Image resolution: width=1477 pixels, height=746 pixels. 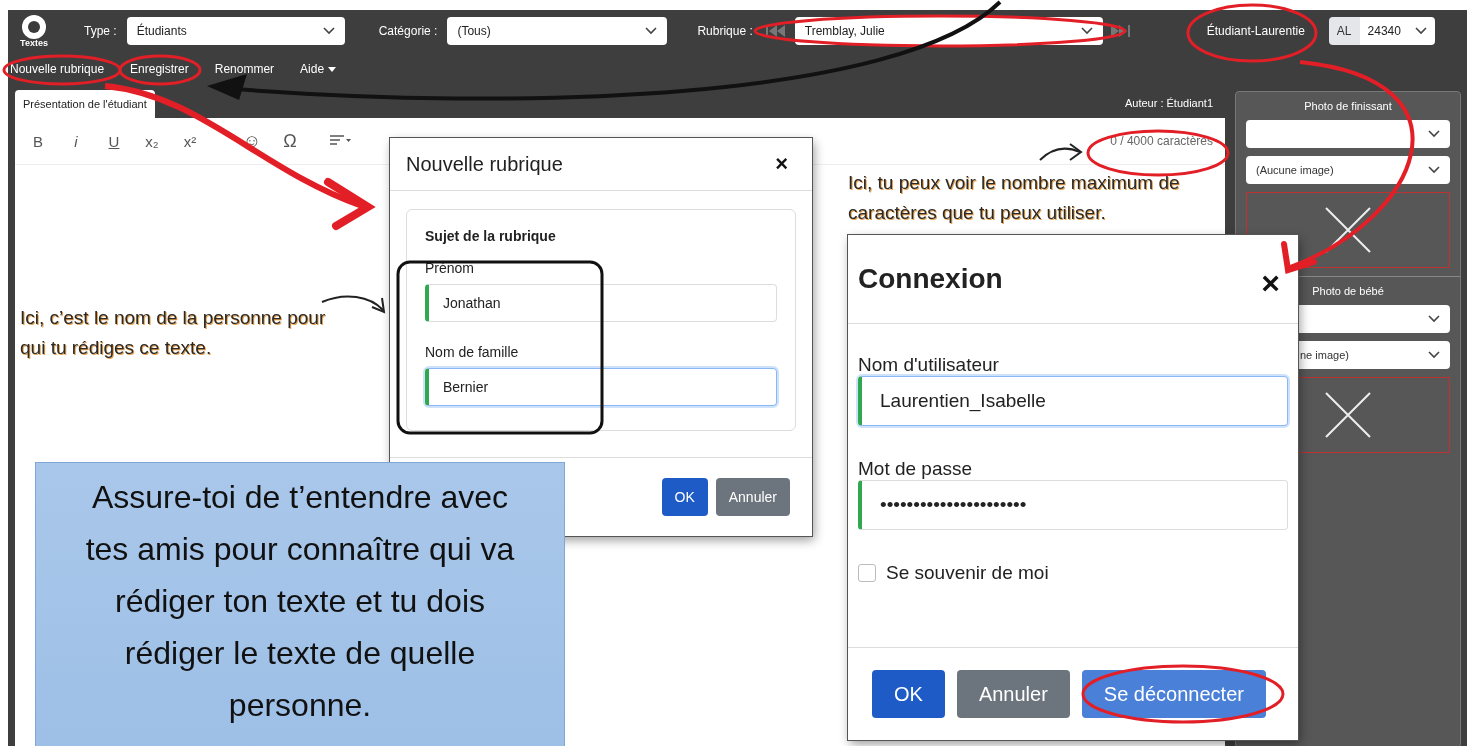 What do you see at coordinates (472, 352) in the screenshot?
I see `field-label: Nom de famille` at bounding box center [472, 352].